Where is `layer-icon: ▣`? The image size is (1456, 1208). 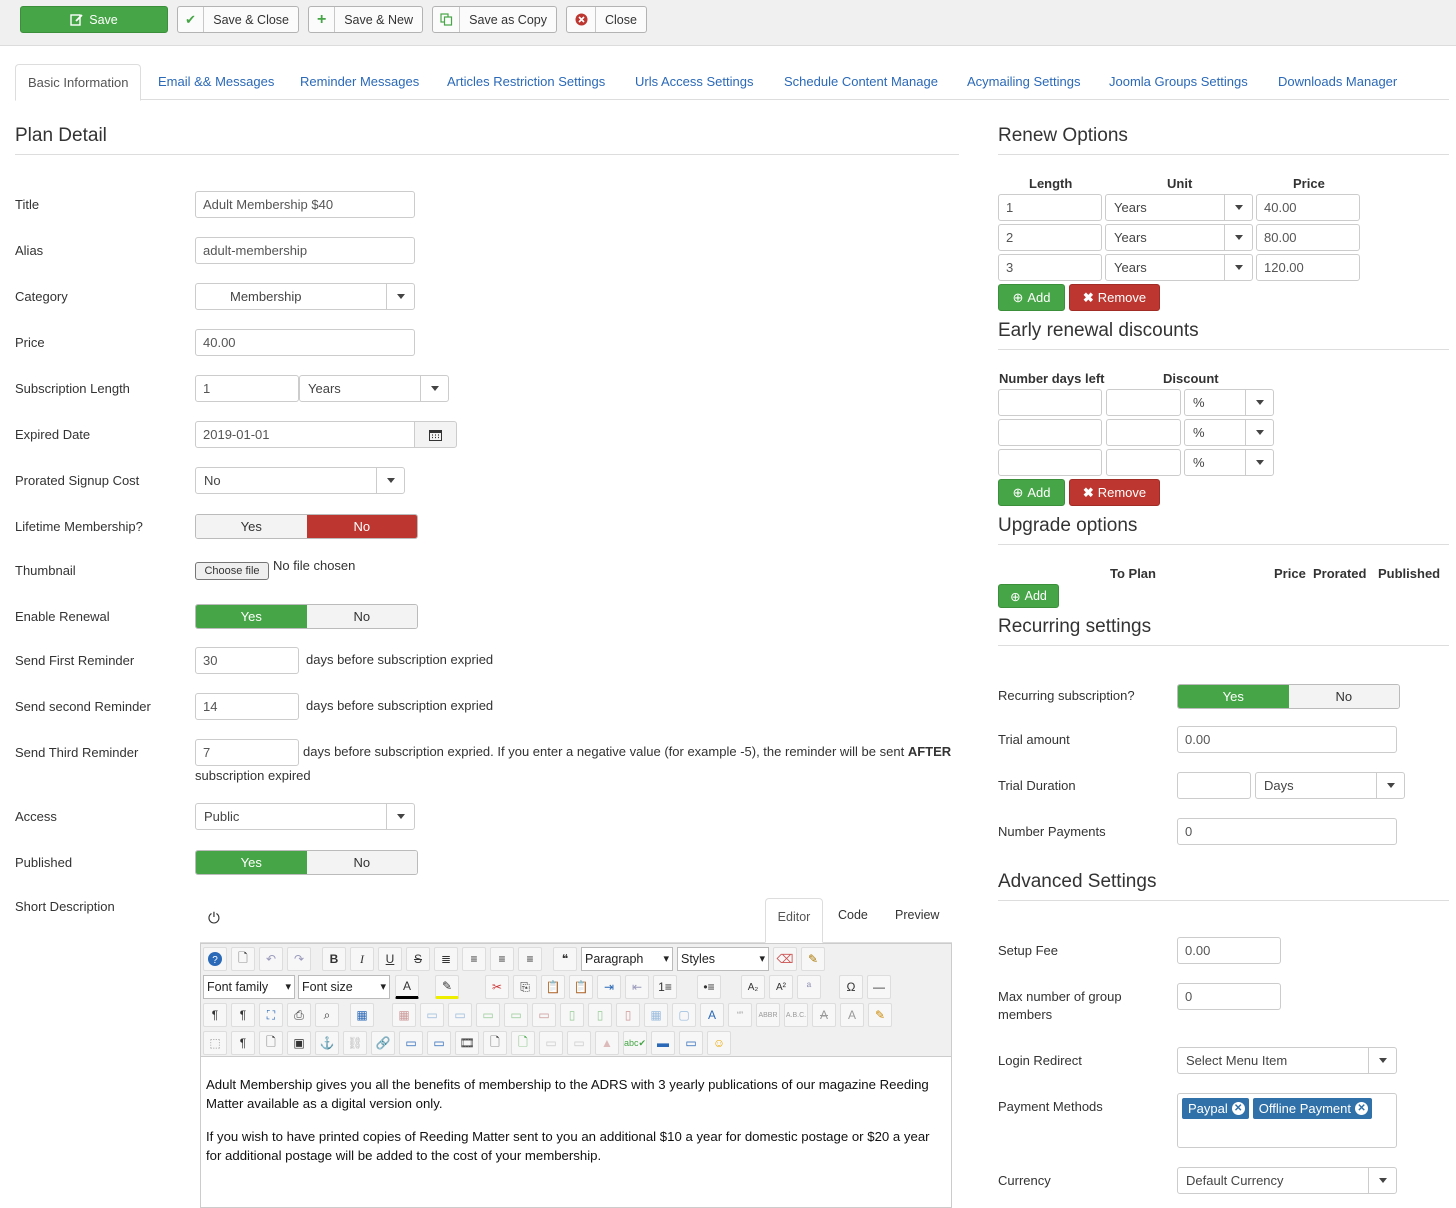 layer-icon: ▣ is located at coordinates (299, 1043).